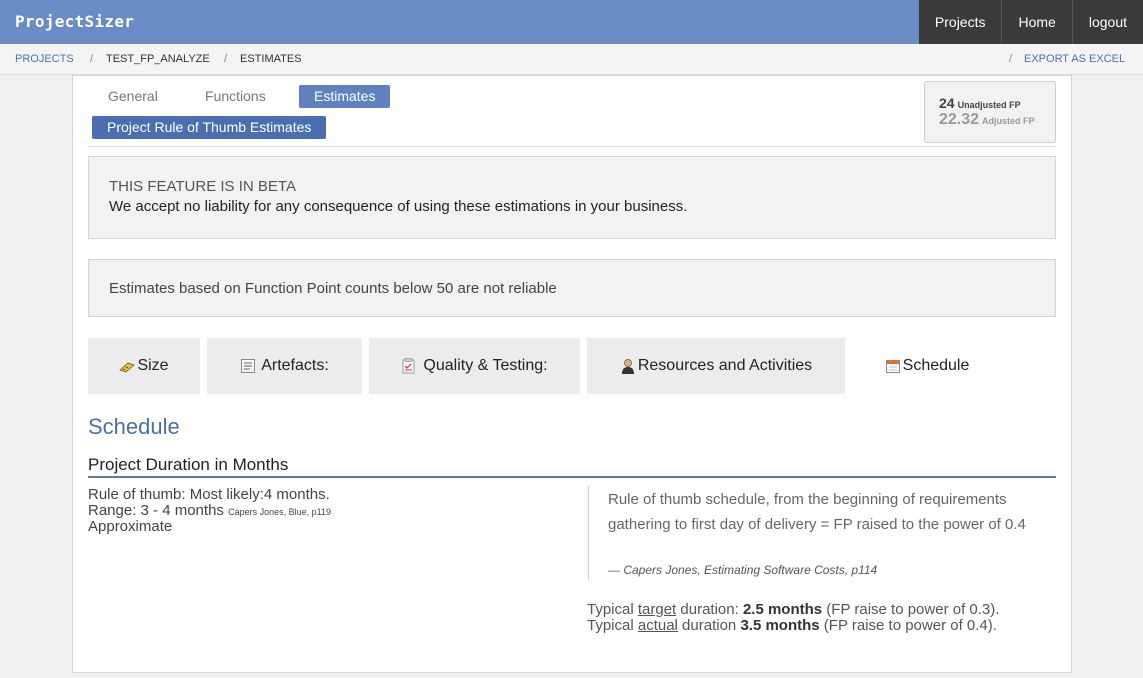 The width and height of the screenshot is (1143, 678). What do you see at coordinates (780, 625) in the screenshot?
I see `actual-duration-value: 3.5 months` at bounding box center [780, 625].